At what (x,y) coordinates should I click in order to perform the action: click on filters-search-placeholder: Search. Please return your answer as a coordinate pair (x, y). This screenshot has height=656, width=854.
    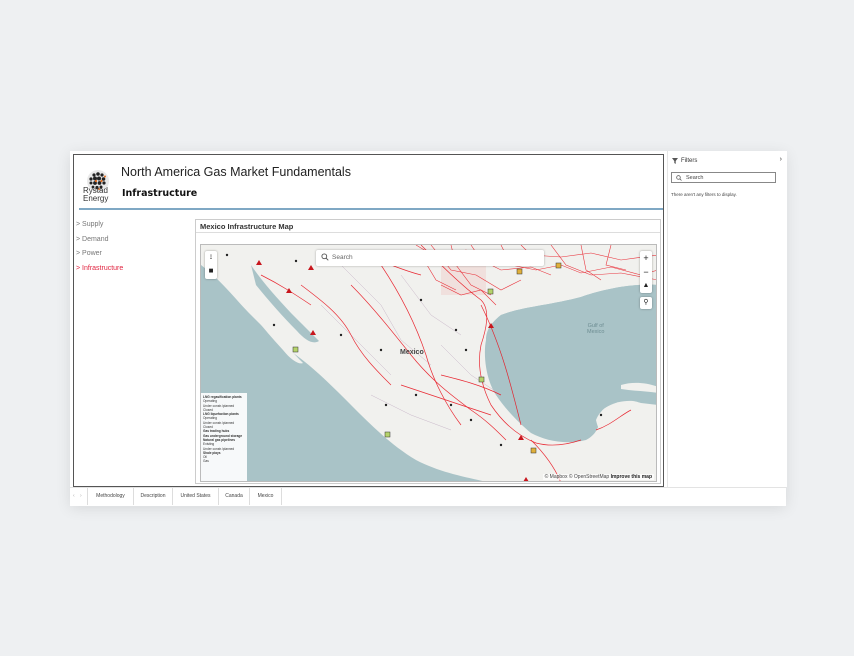
    Looking at the image, I should click on (695, 178).